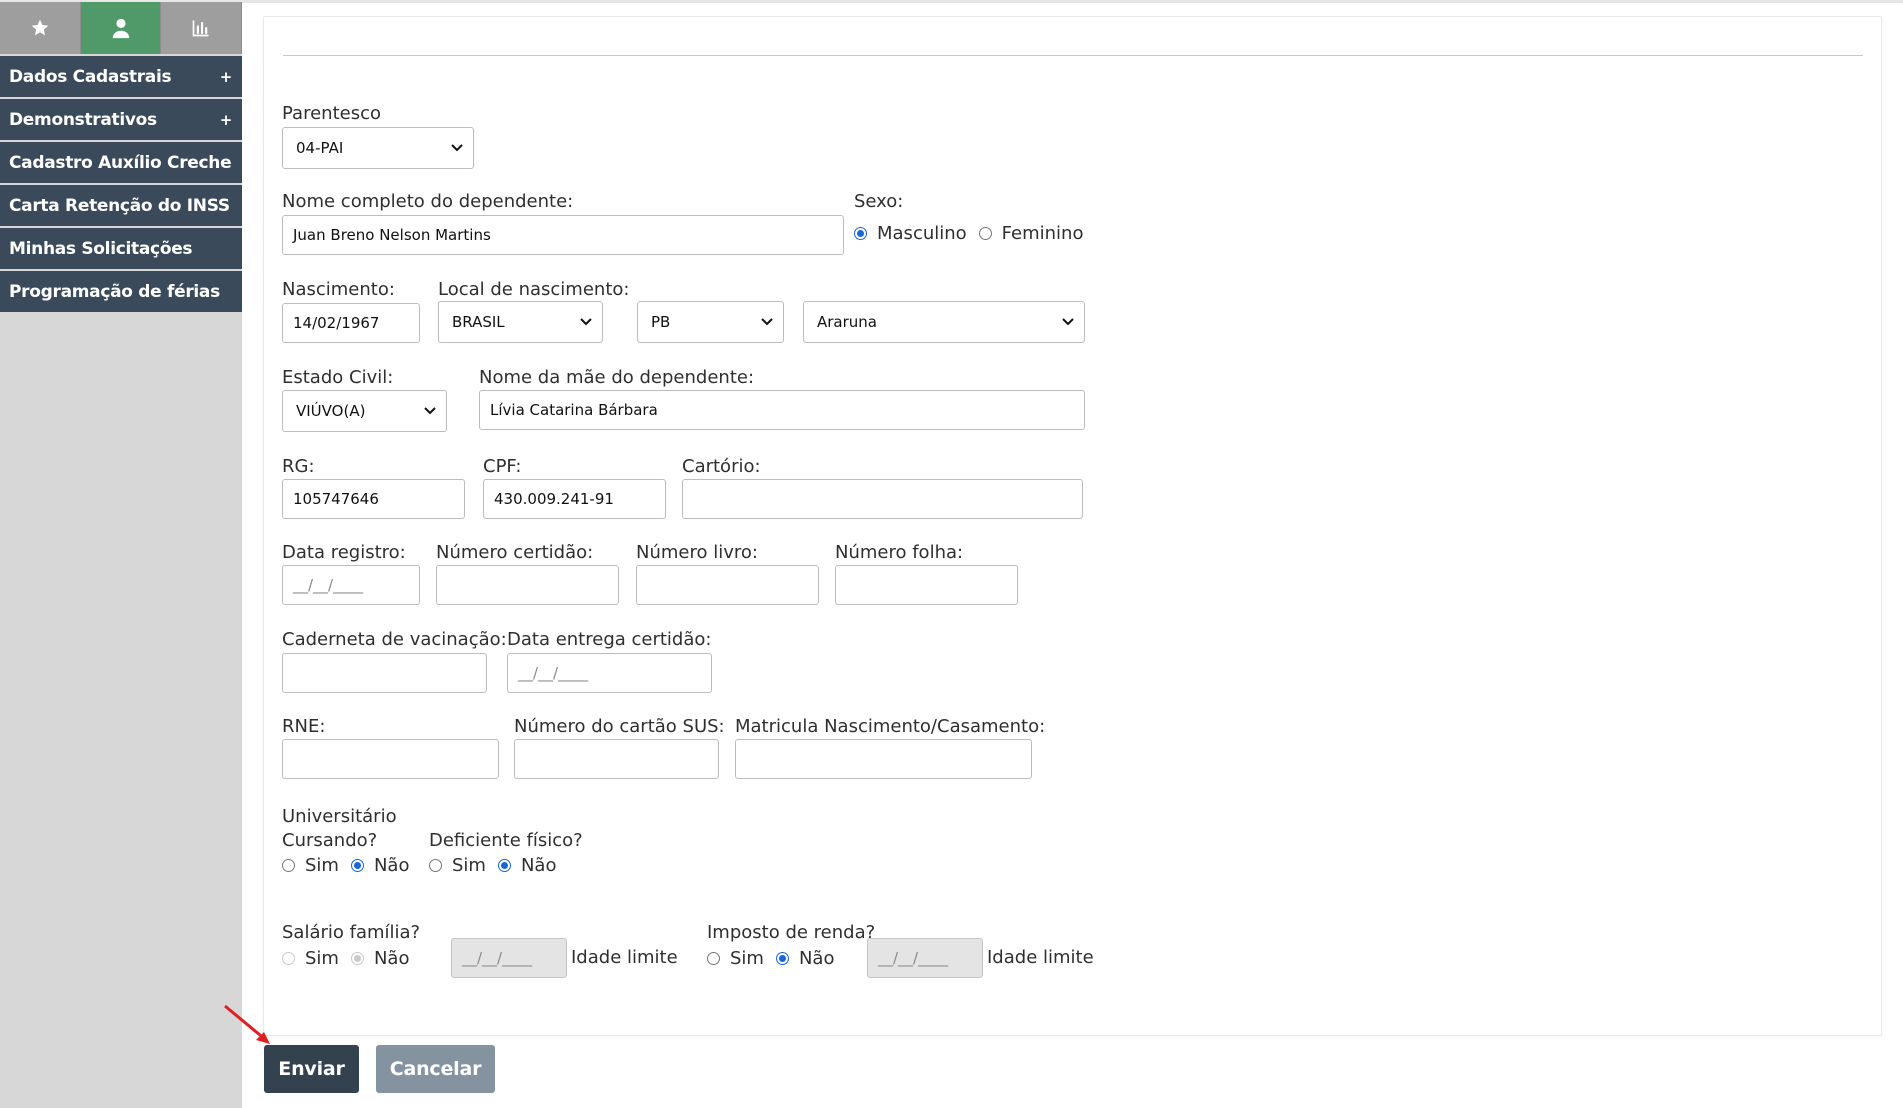 The width and height of the screenshot is (1903, 1108). What do you see at coordinates (506, 840) in the screenshot?
I see `deficiente-label: Deficiente físico?` at bounding box center [506, 840].